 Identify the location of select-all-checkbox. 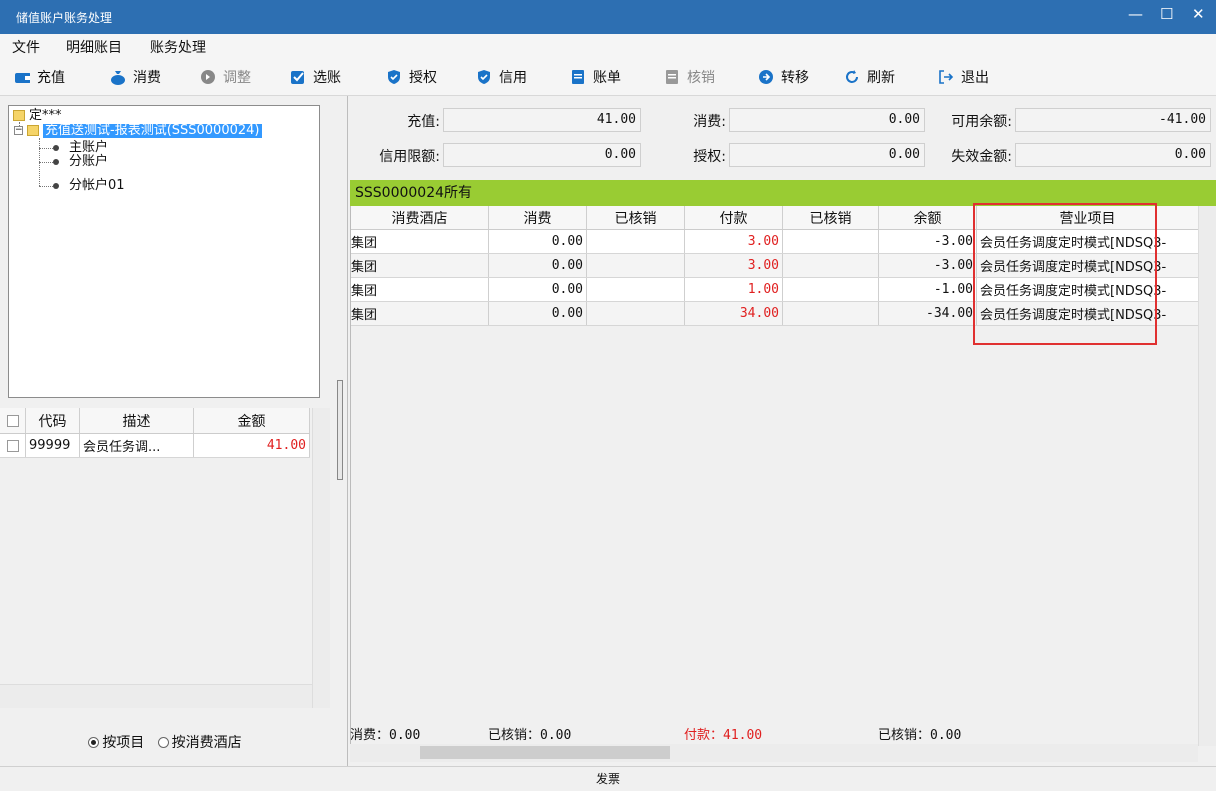
(12, 420).